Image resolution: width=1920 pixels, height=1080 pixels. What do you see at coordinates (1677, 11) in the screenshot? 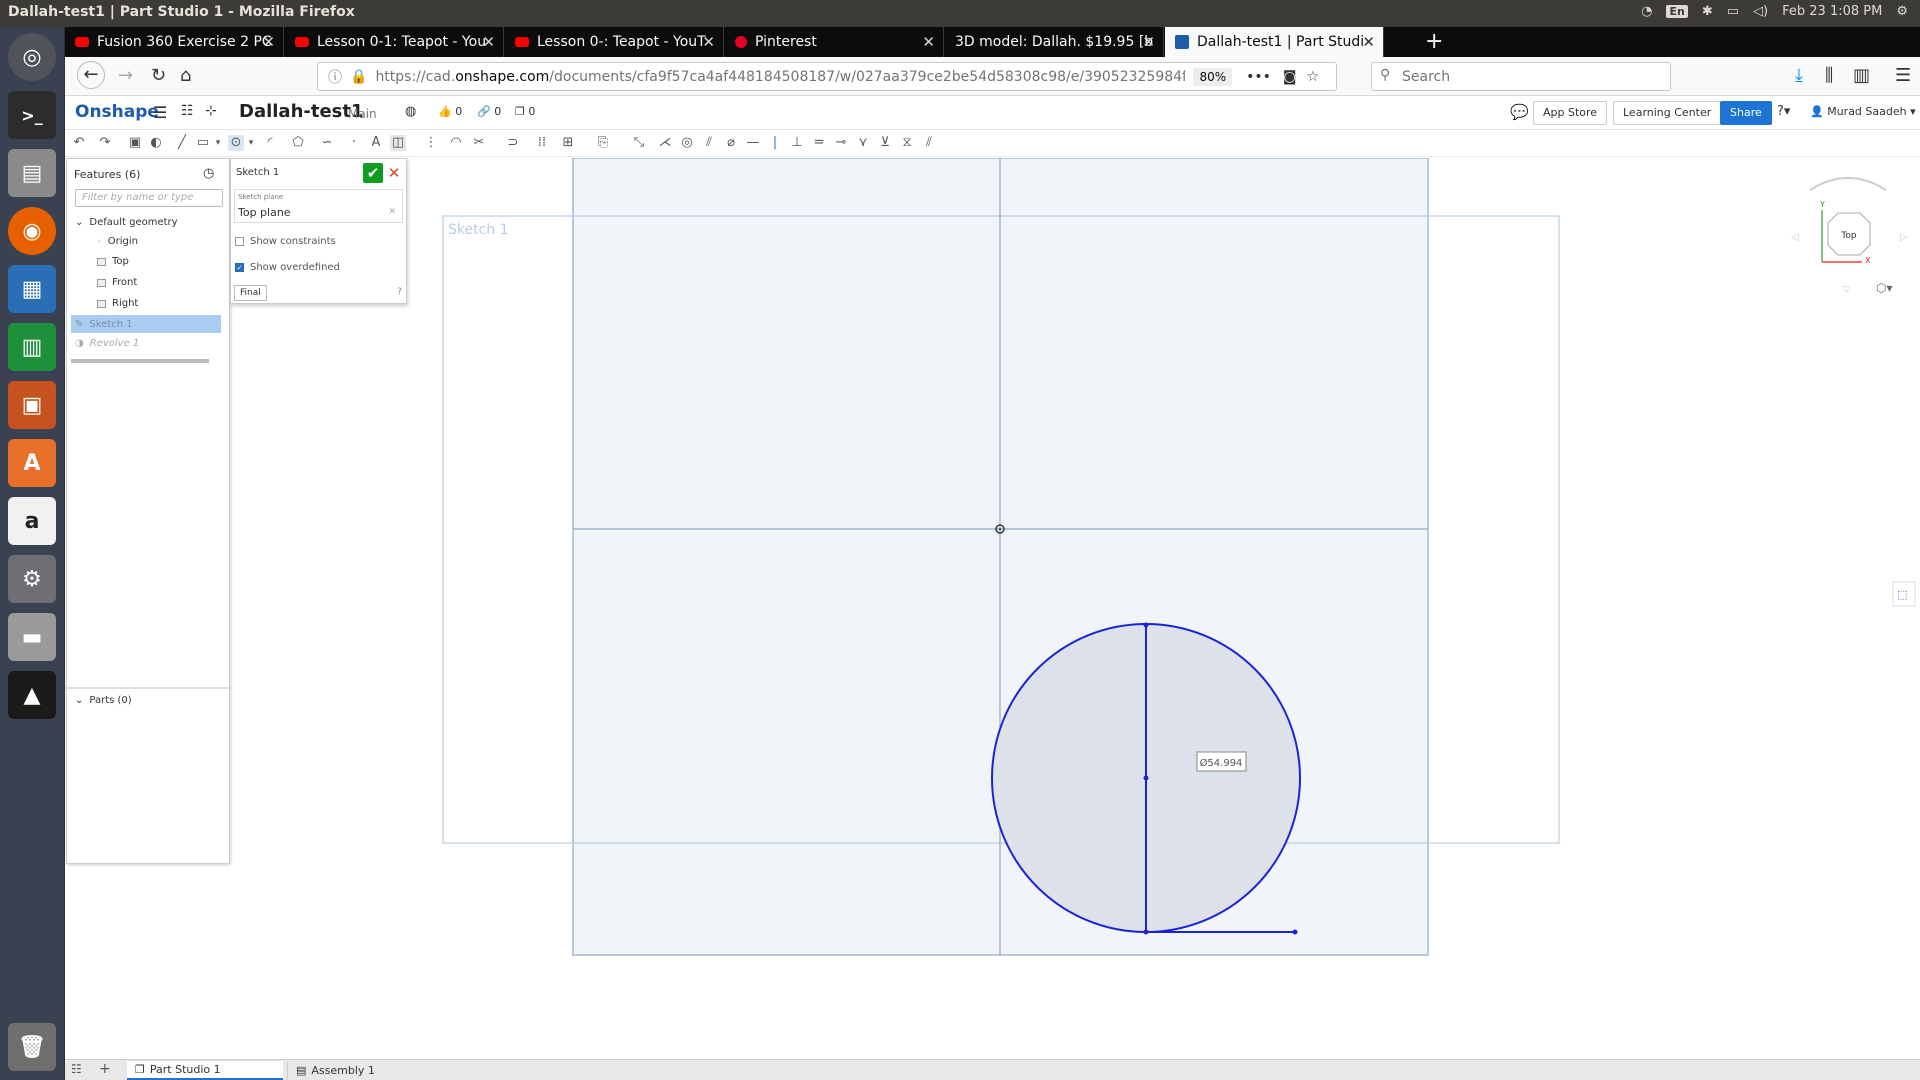
I see `keyboard-indicator: En` at bounding box center [1677, 11].